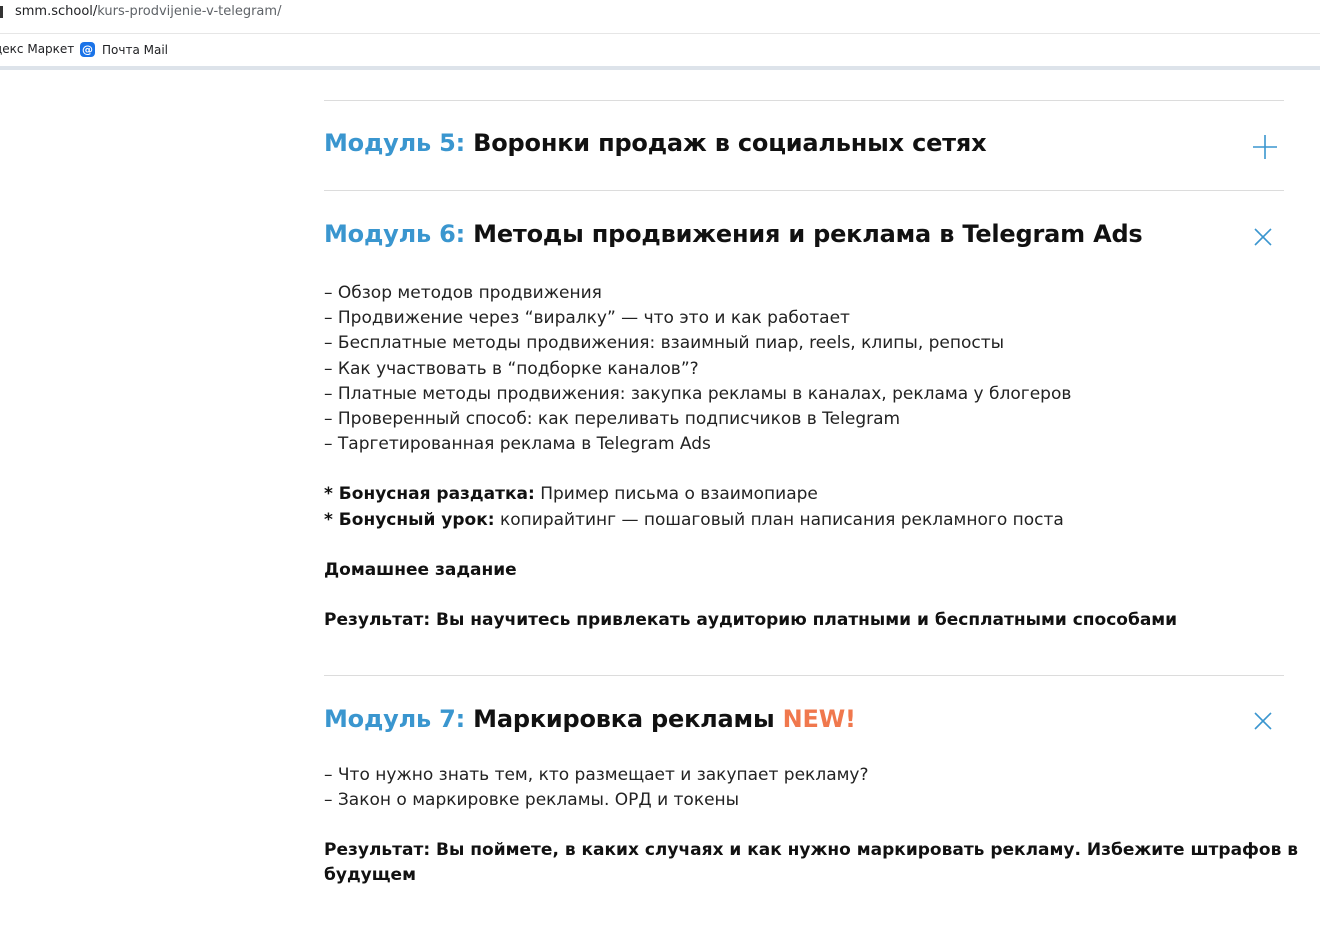  I want to click on new-badge: NEW!, so click(819, 719).